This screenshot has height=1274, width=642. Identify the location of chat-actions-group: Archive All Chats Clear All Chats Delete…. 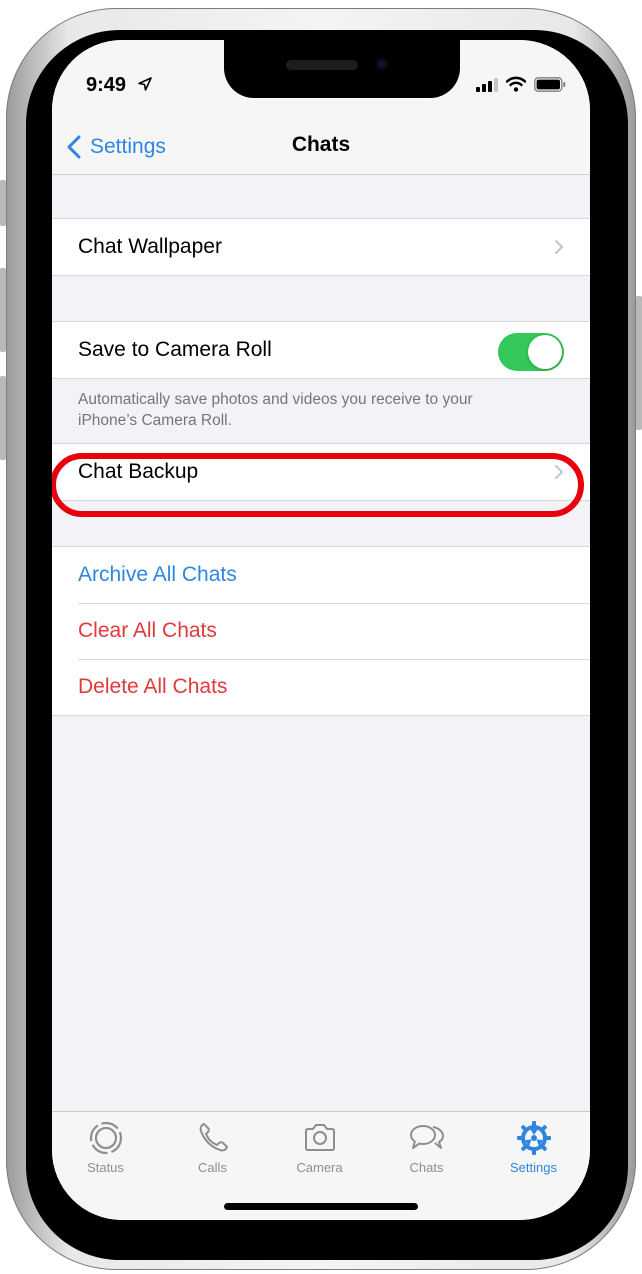
(321, 631).